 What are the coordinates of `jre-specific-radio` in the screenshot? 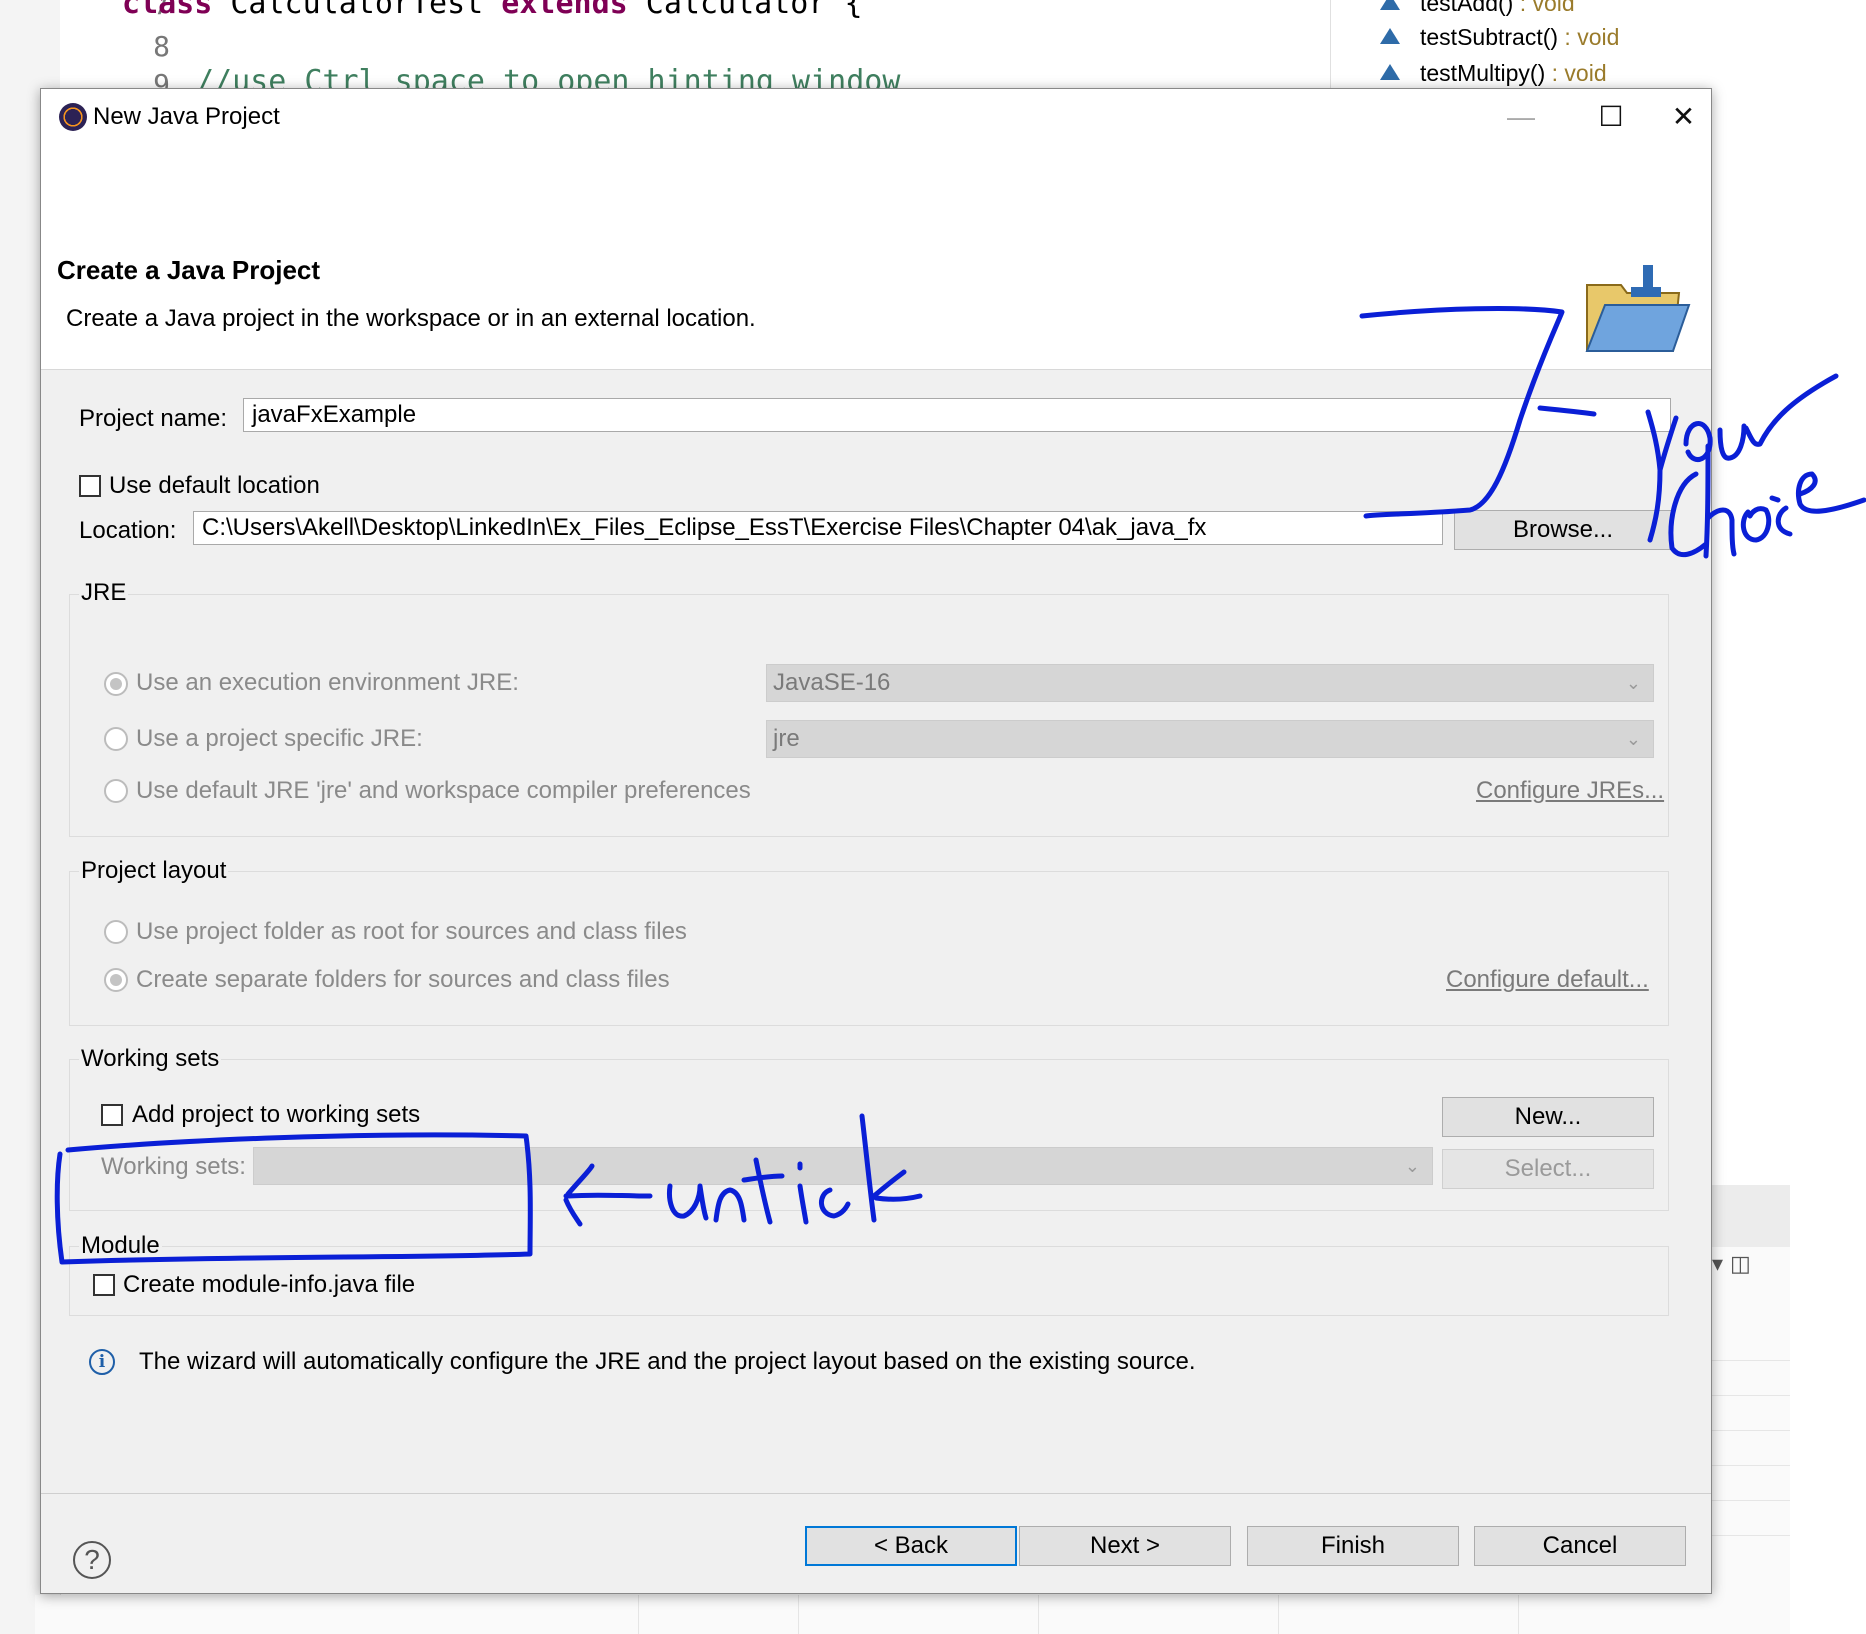 It's located at (116, 739).